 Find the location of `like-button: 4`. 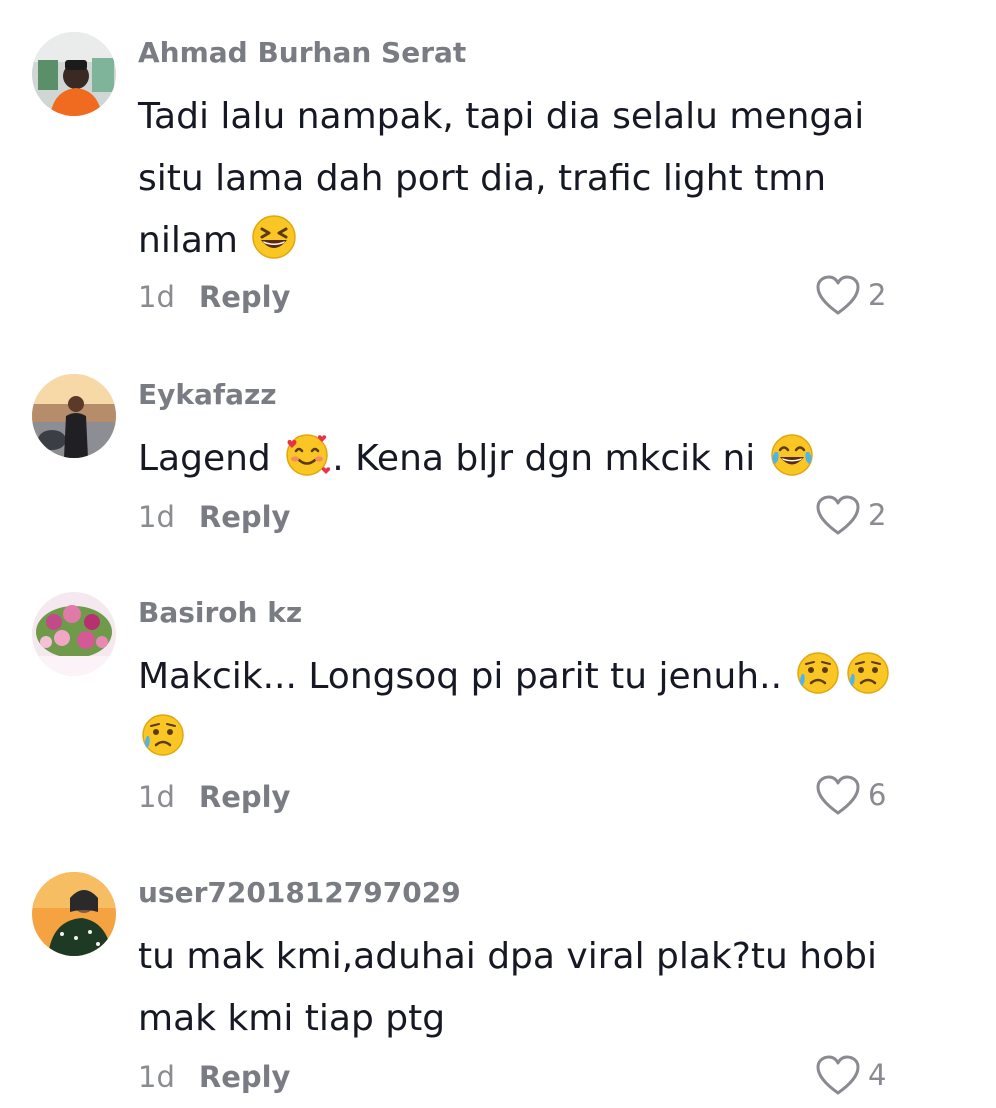

like-button: 4 is located at coordinates (850, 1075).